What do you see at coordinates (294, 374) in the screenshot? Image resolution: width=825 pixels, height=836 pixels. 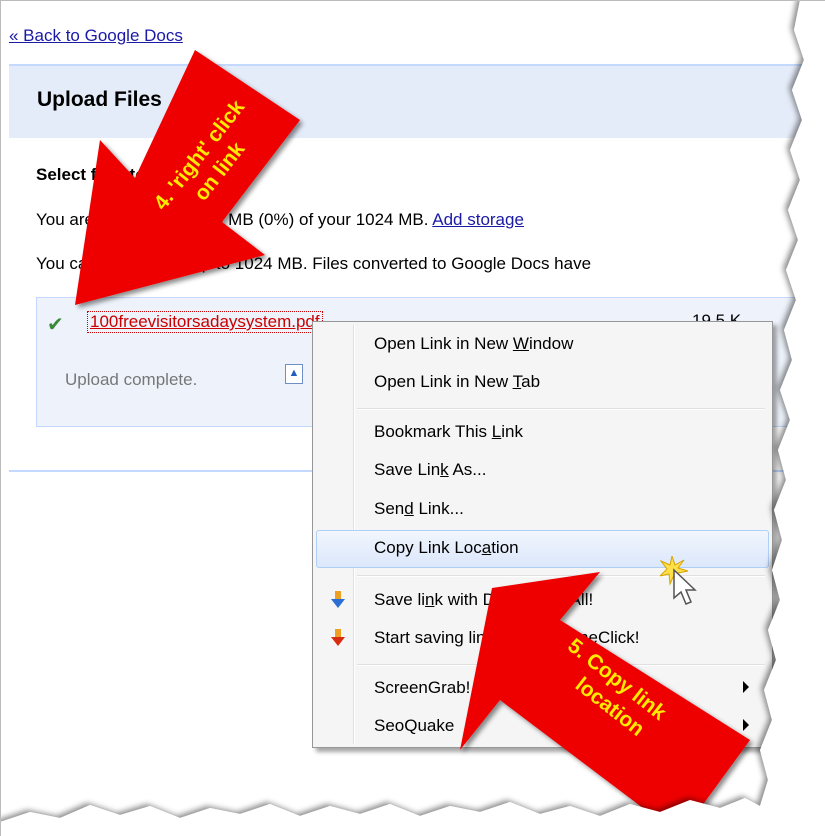 I see `upload-icon: ▲` at bounding box center [294, 374].